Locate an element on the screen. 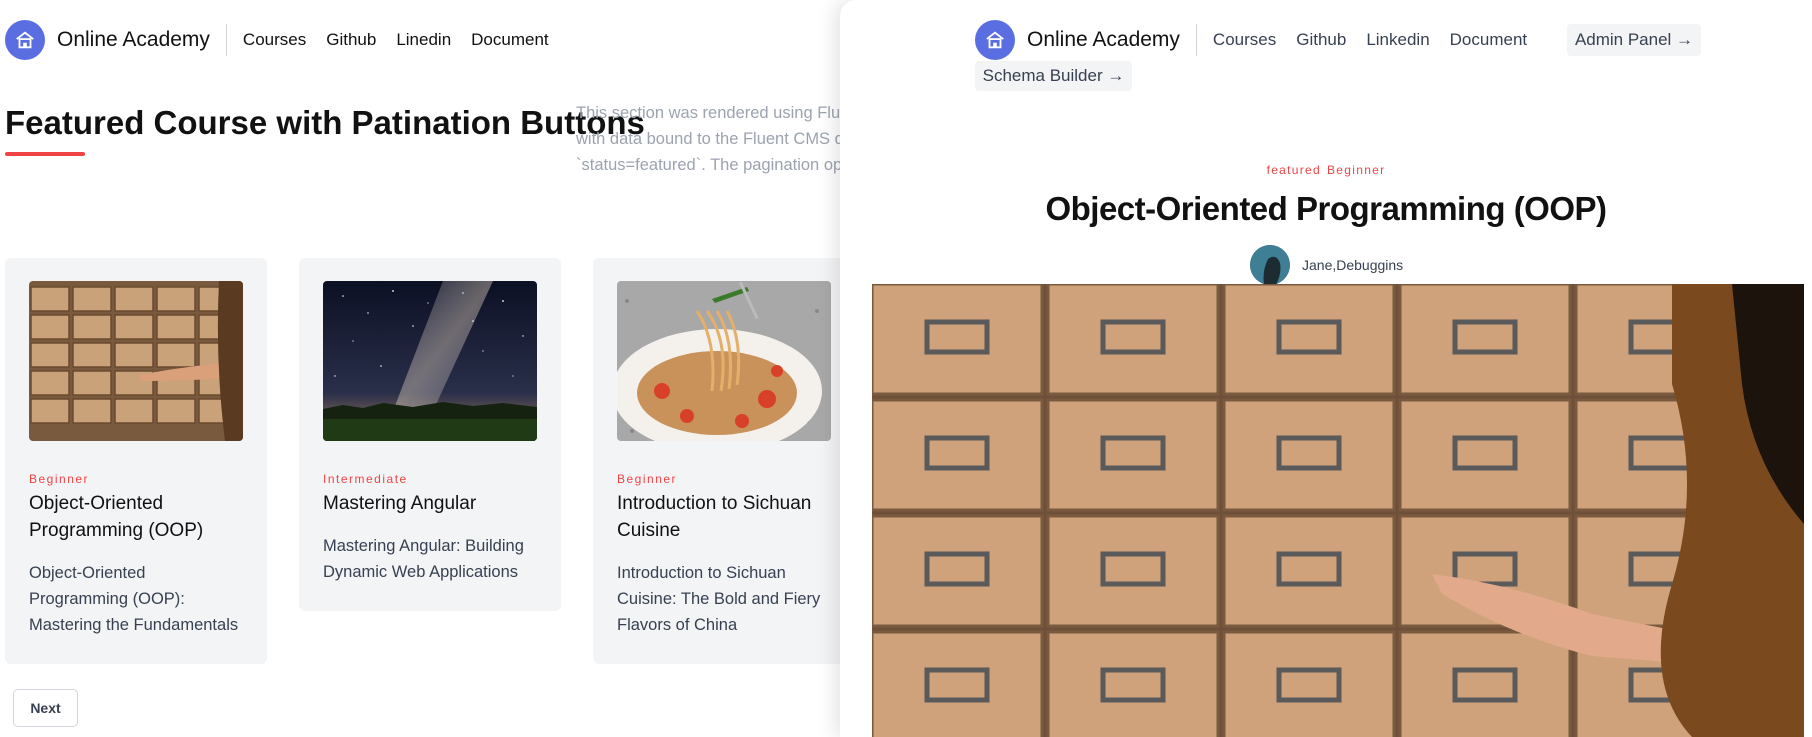  author-info: Jane,Debuggins is located at coordinates (1326, 265).